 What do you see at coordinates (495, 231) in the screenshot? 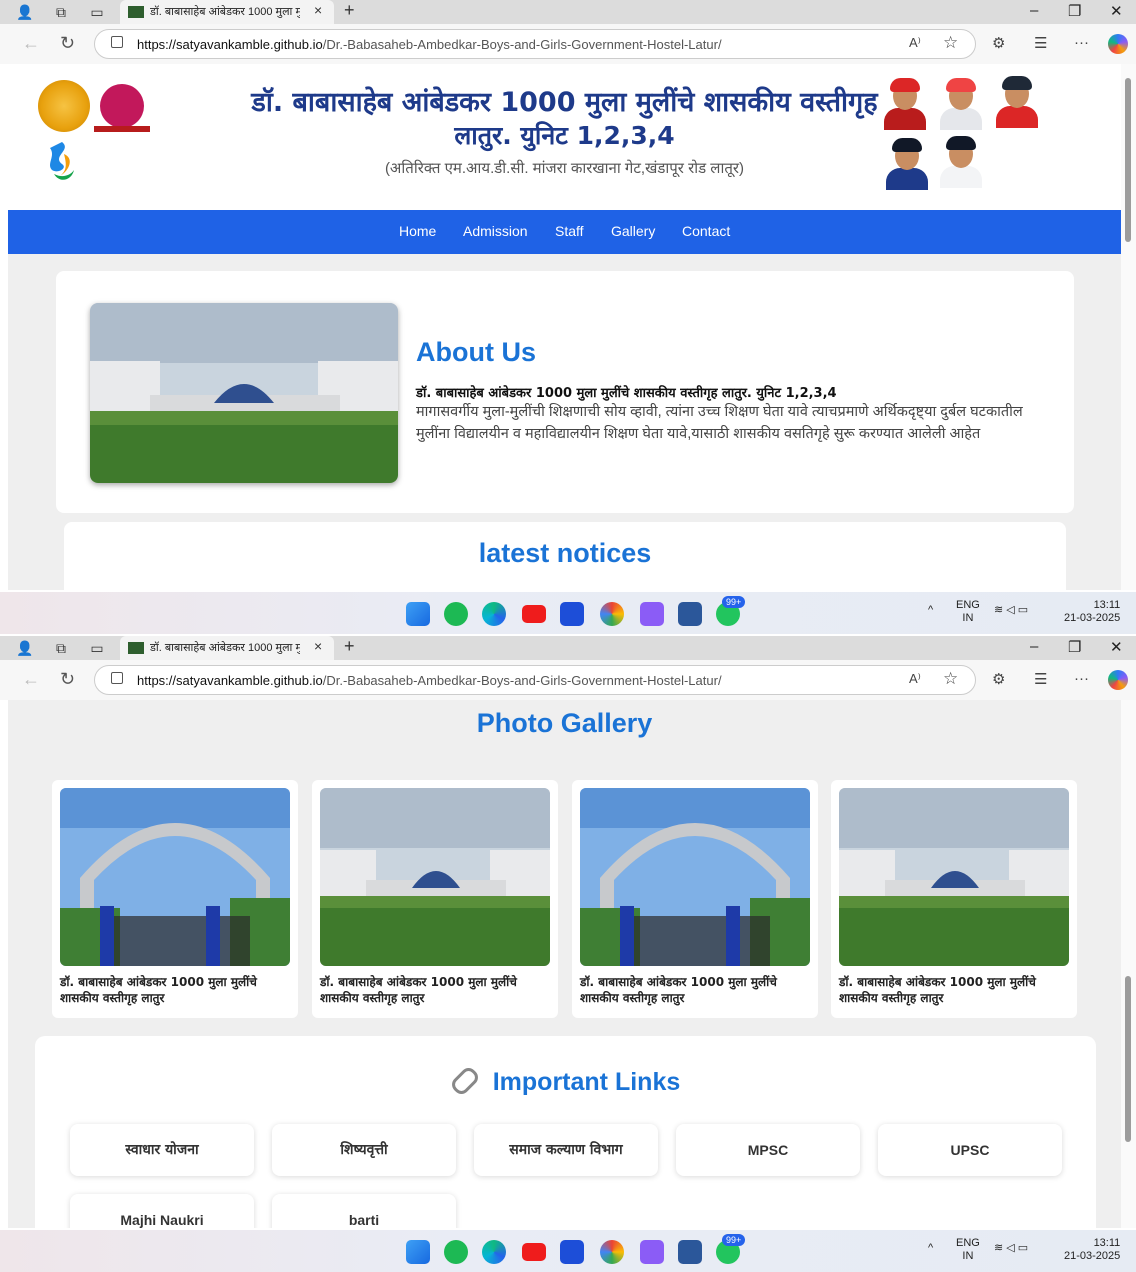
I see `nav-admission: Admission` at bounding box center [495, 231].